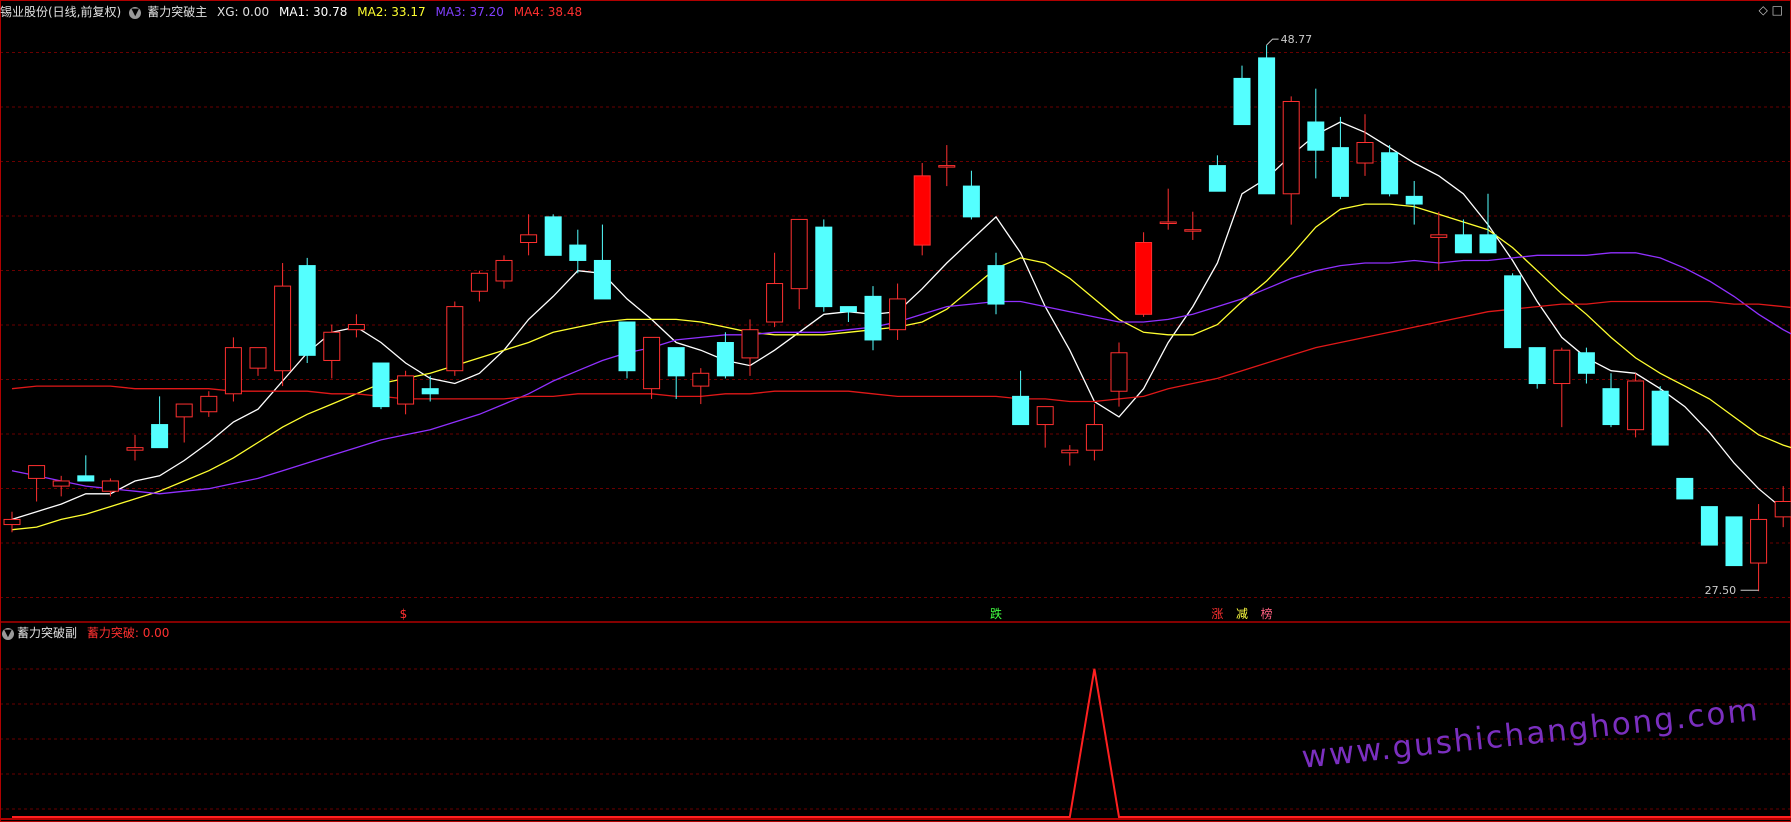 Image resolution: width=1791 pixels, height=822 pixels. I want to click on stock-name: 锡业股份(日线,前复权), so click(60, 12).